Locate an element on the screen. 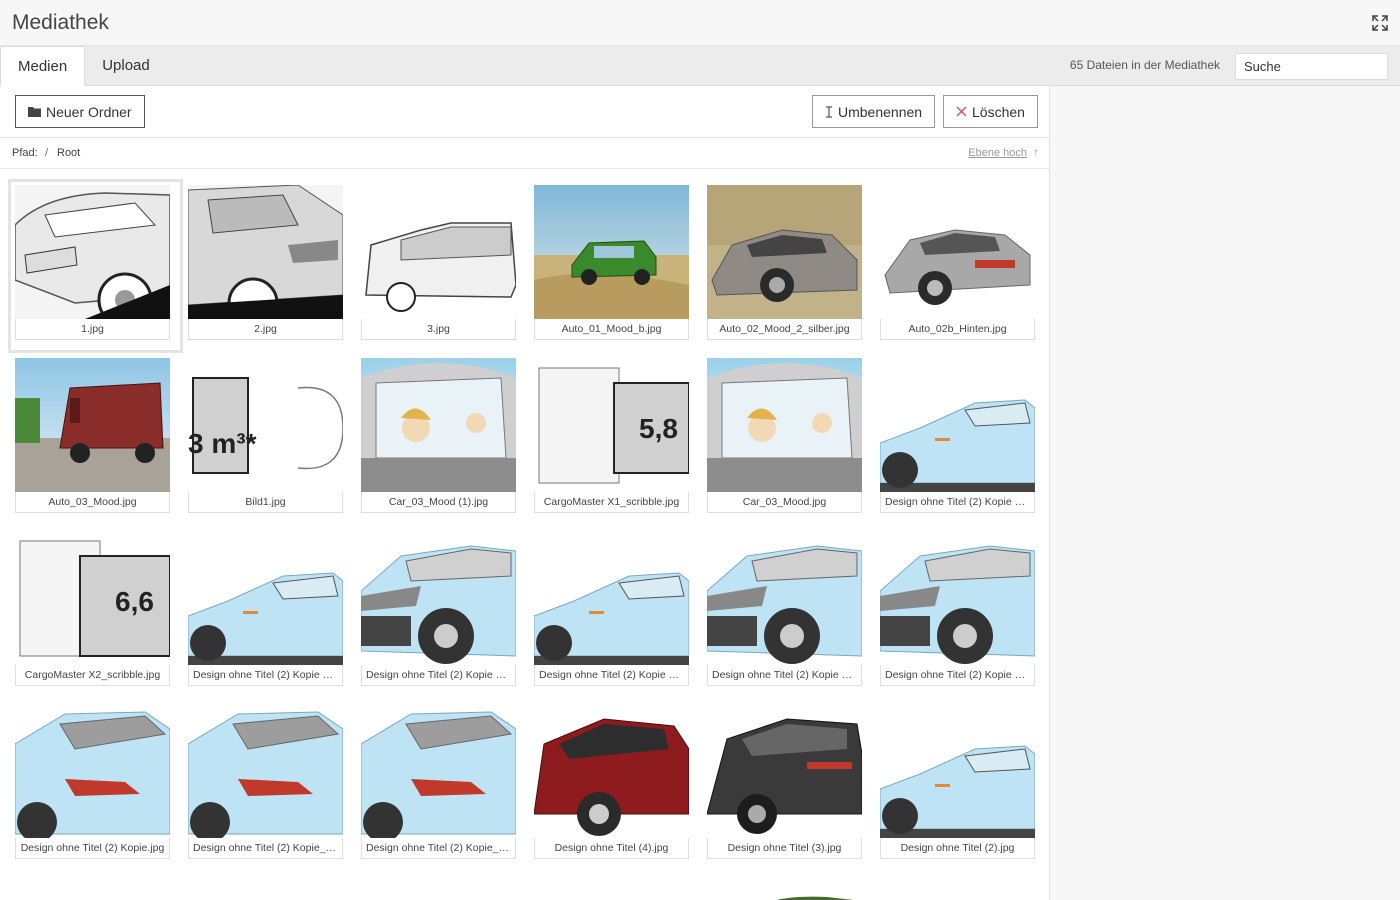  breadcrumb-root: Root is located at coordinates (68, 153).